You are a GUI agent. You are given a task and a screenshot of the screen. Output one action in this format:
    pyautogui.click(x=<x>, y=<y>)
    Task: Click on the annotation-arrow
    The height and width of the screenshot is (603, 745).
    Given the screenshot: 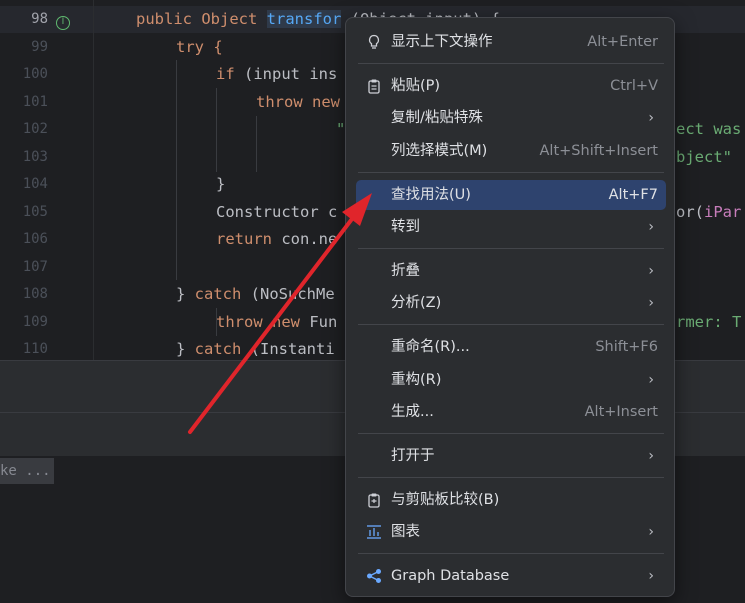 What is the action you would take?
    pyautogui.click(x=280, y=313)
    